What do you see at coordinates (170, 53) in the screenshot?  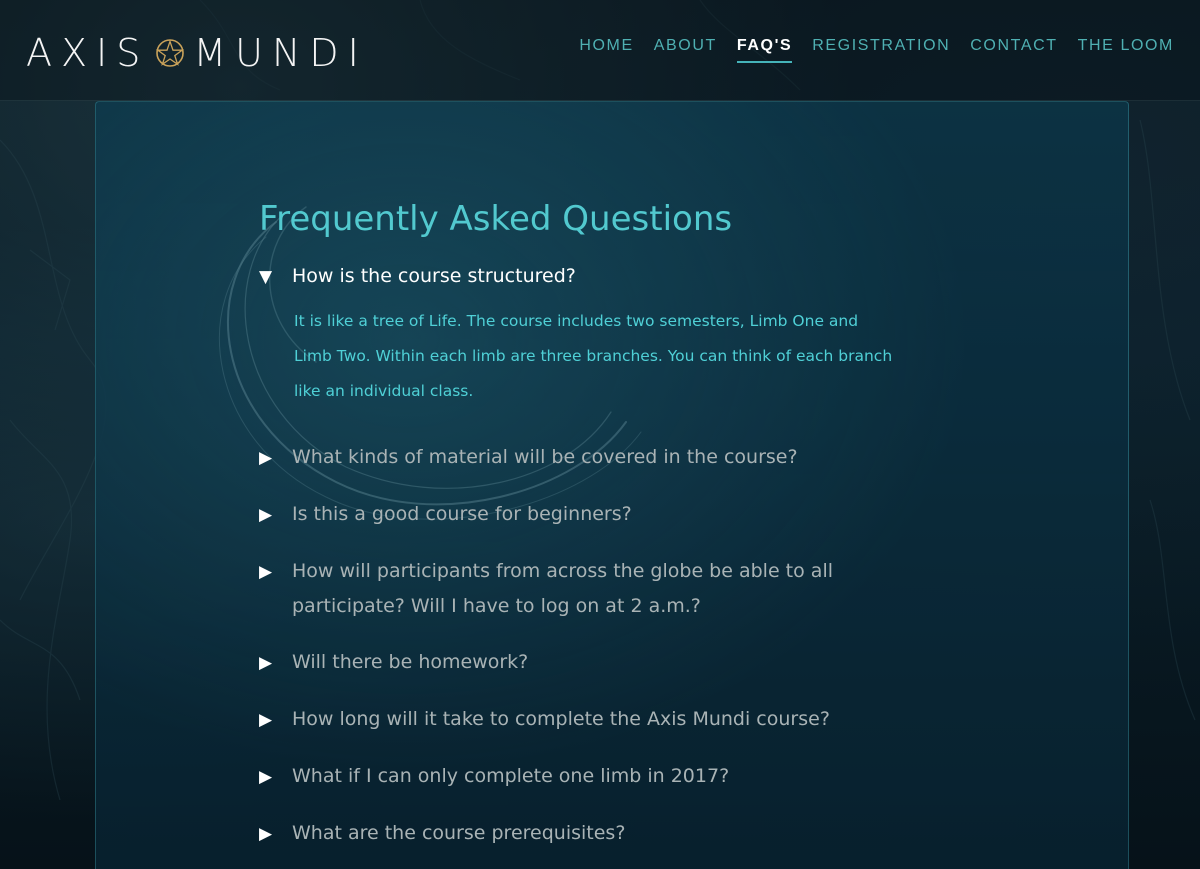 I see `pentacle-icon` at bounding box center [170, 53].